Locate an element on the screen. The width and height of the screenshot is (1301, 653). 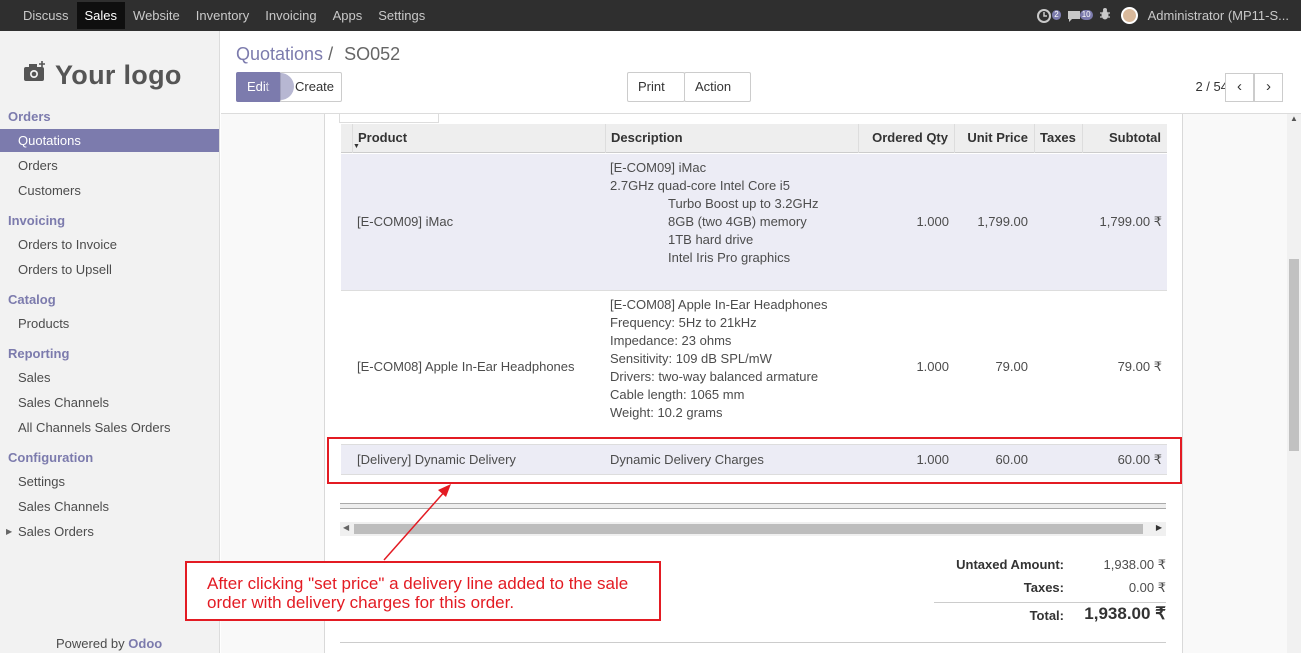
menu-inventory: Inventory is located at coordinates (222, 15).